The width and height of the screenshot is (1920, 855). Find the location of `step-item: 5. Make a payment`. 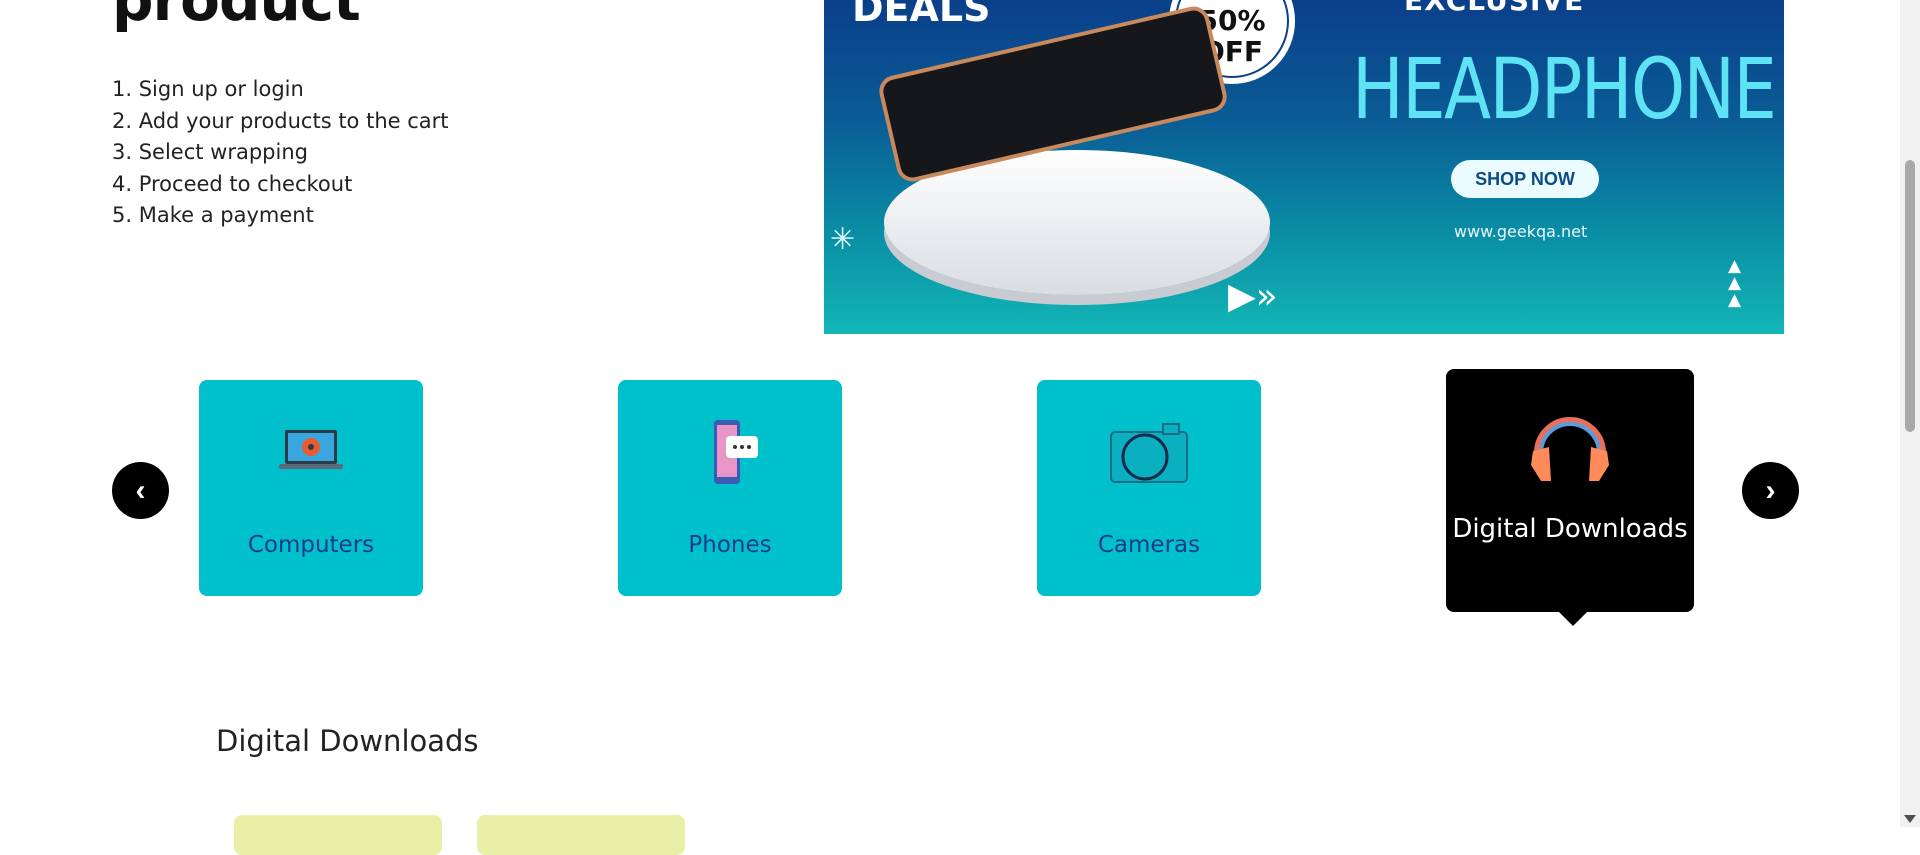

step-item: 5. Make a payment is located at coordinates (213, 215).